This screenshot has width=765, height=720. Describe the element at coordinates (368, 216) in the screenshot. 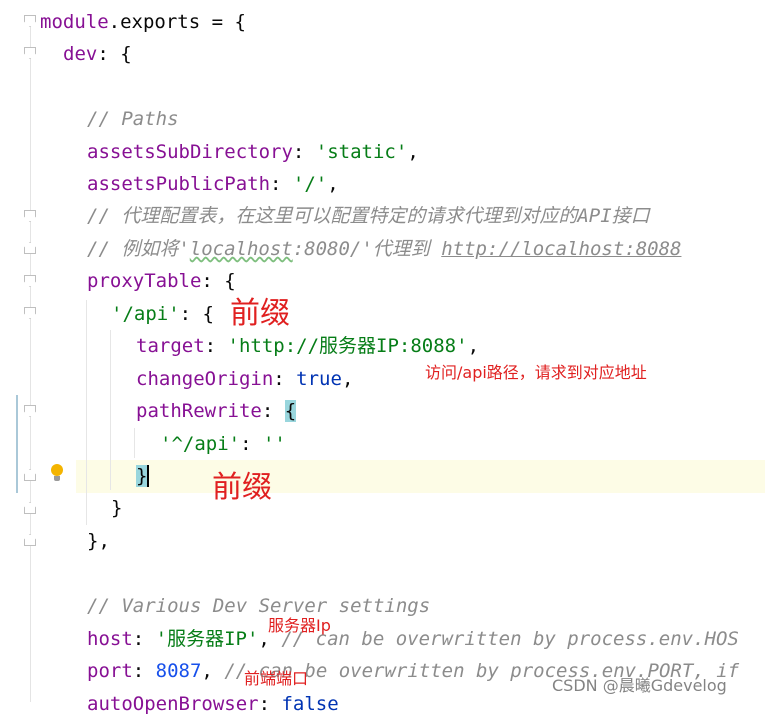

I see `code-comment: // 代理配置表，在这里可以配置特定的请求代理到对应的API接口` at that location.